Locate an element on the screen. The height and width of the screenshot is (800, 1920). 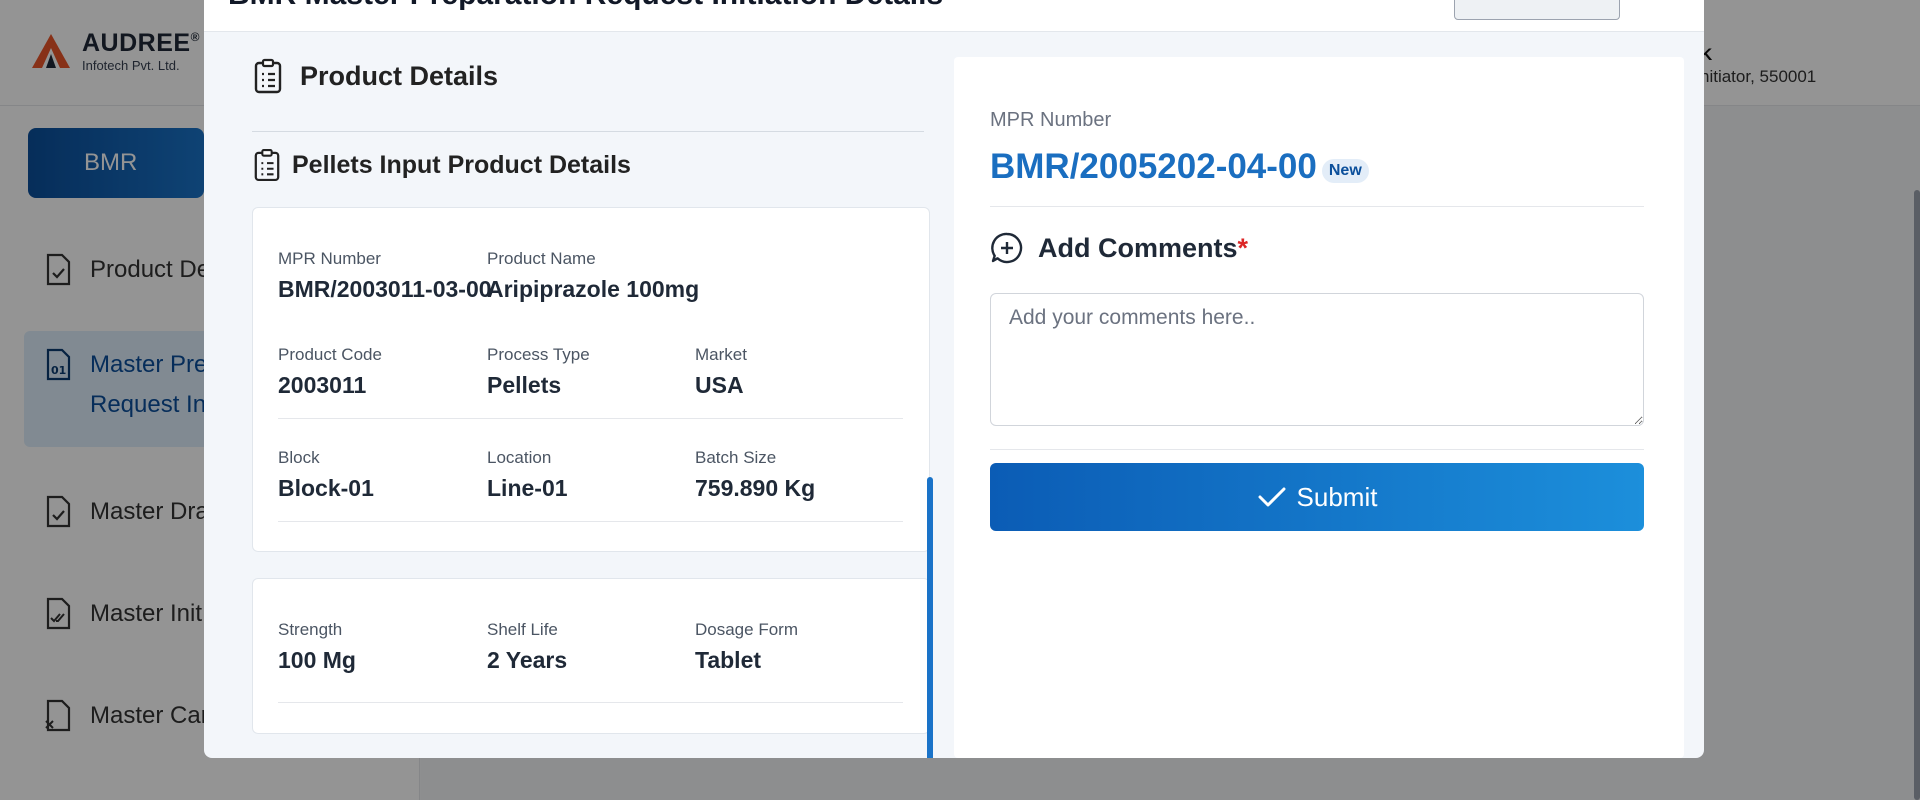
product-details-header: Product Details is located at coordinates (375, 76).